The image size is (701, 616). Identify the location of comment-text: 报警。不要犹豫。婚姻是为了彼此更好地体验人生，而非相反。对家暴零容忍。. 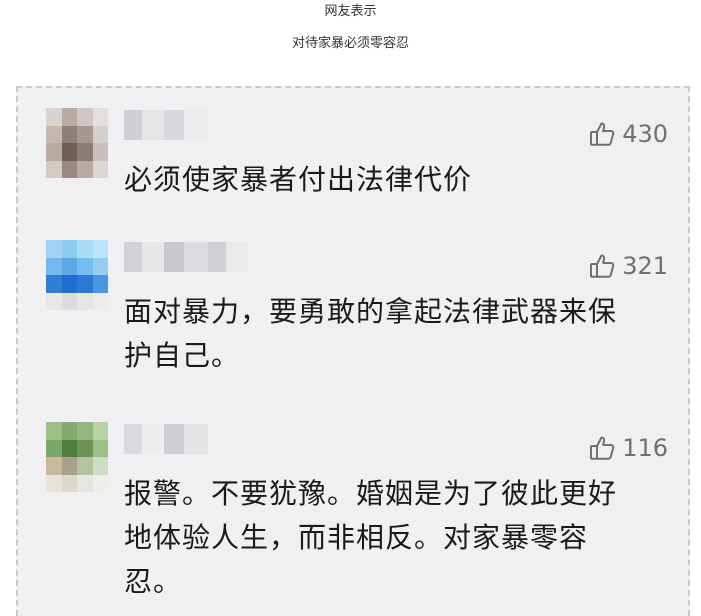
(371, 537).